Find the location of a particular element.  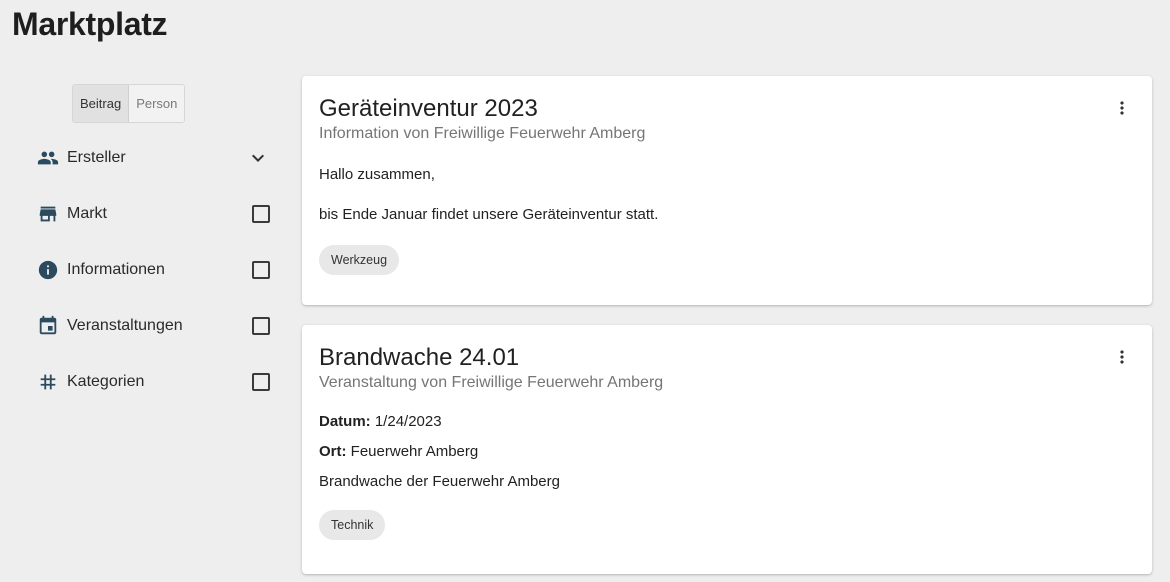

store-icon is located at coordinates (48, 214).